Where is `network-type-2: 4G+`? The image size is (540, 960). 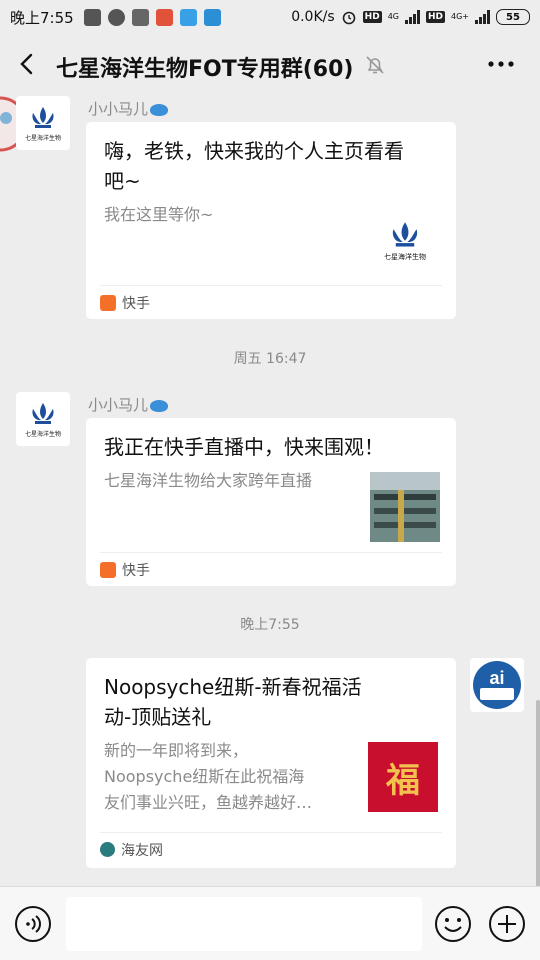
network-type-2: 4G+ is located at coordinates (460, 16).